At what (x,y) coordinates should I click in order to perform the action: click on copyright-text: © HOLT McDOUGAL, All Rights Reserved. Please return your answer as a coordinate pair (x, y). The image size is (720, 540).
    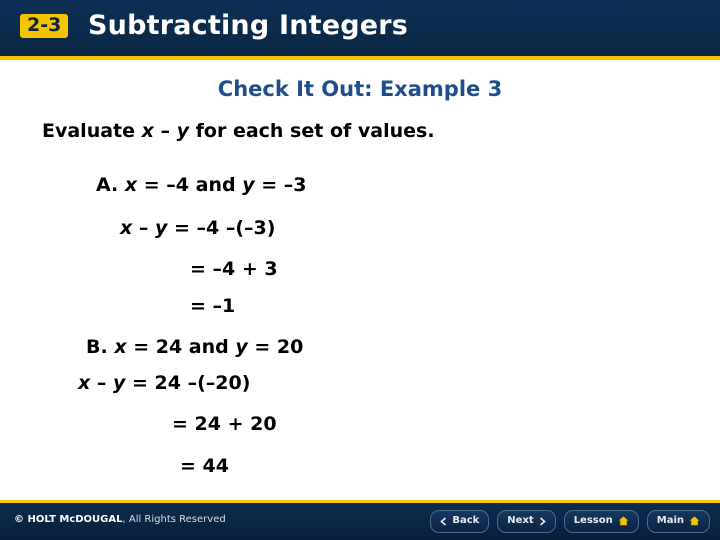
    Looking at the image, I should click on (120, 519).